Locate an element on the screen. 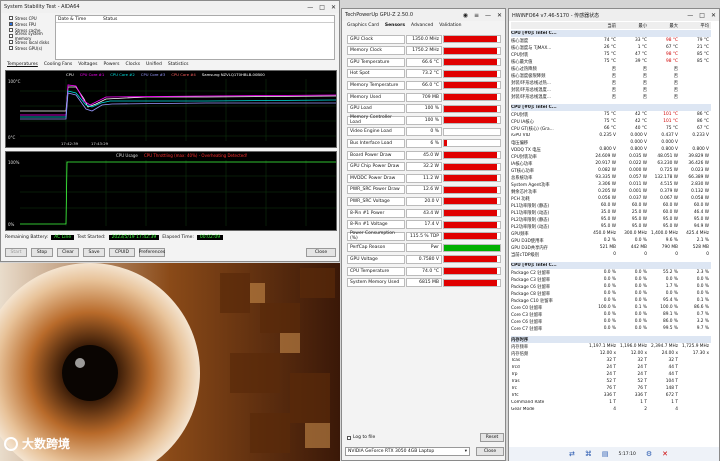  start-button: Start is located at coordinates (16, 252).